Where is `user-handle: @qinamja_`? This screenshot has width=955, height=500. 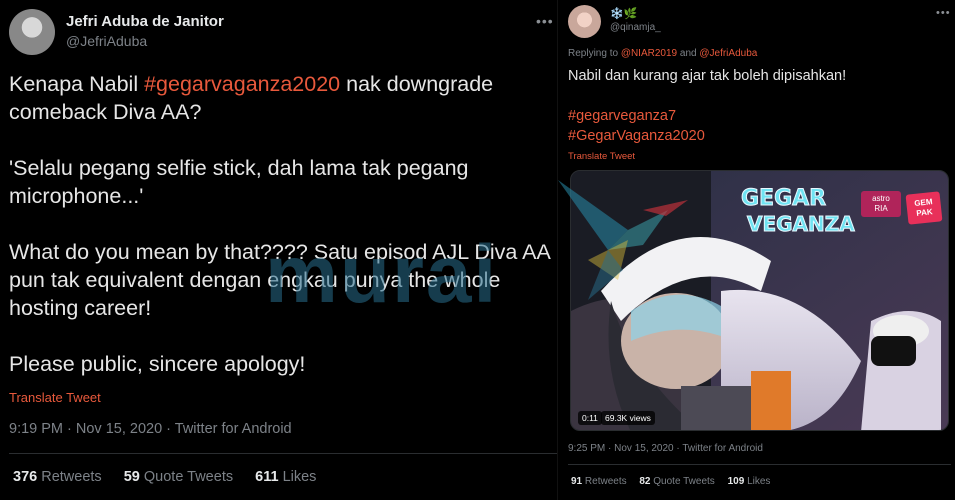
user-handle: @qinamja_ is located at coordinates (635, 27).